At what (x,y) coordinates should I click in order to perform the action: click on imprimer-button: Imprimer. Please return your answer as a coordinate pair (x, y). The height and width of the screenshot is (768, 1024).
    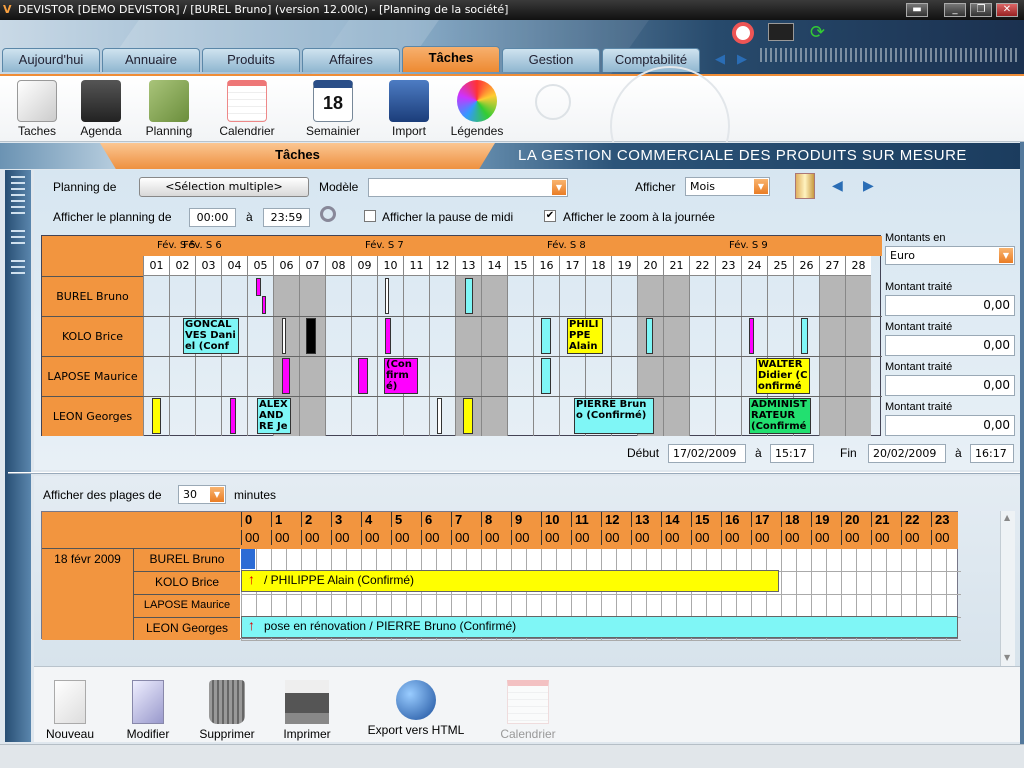
    Looking at the image, I should click on (307, 710).